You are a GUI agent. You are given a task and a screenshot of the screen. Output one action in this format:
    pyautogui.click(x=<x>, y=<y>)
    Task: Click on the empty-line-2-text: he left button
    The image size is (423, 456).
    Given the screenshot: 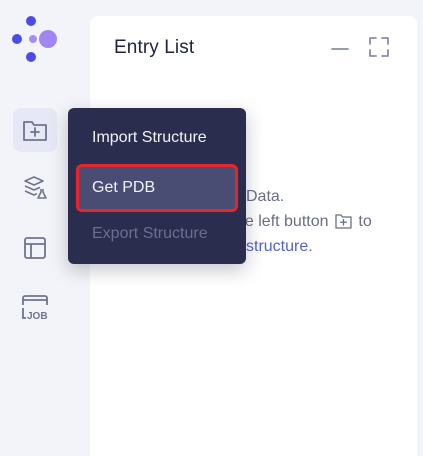 What is the action you would take?
    pyautogui.click(x=282, y=221)
    